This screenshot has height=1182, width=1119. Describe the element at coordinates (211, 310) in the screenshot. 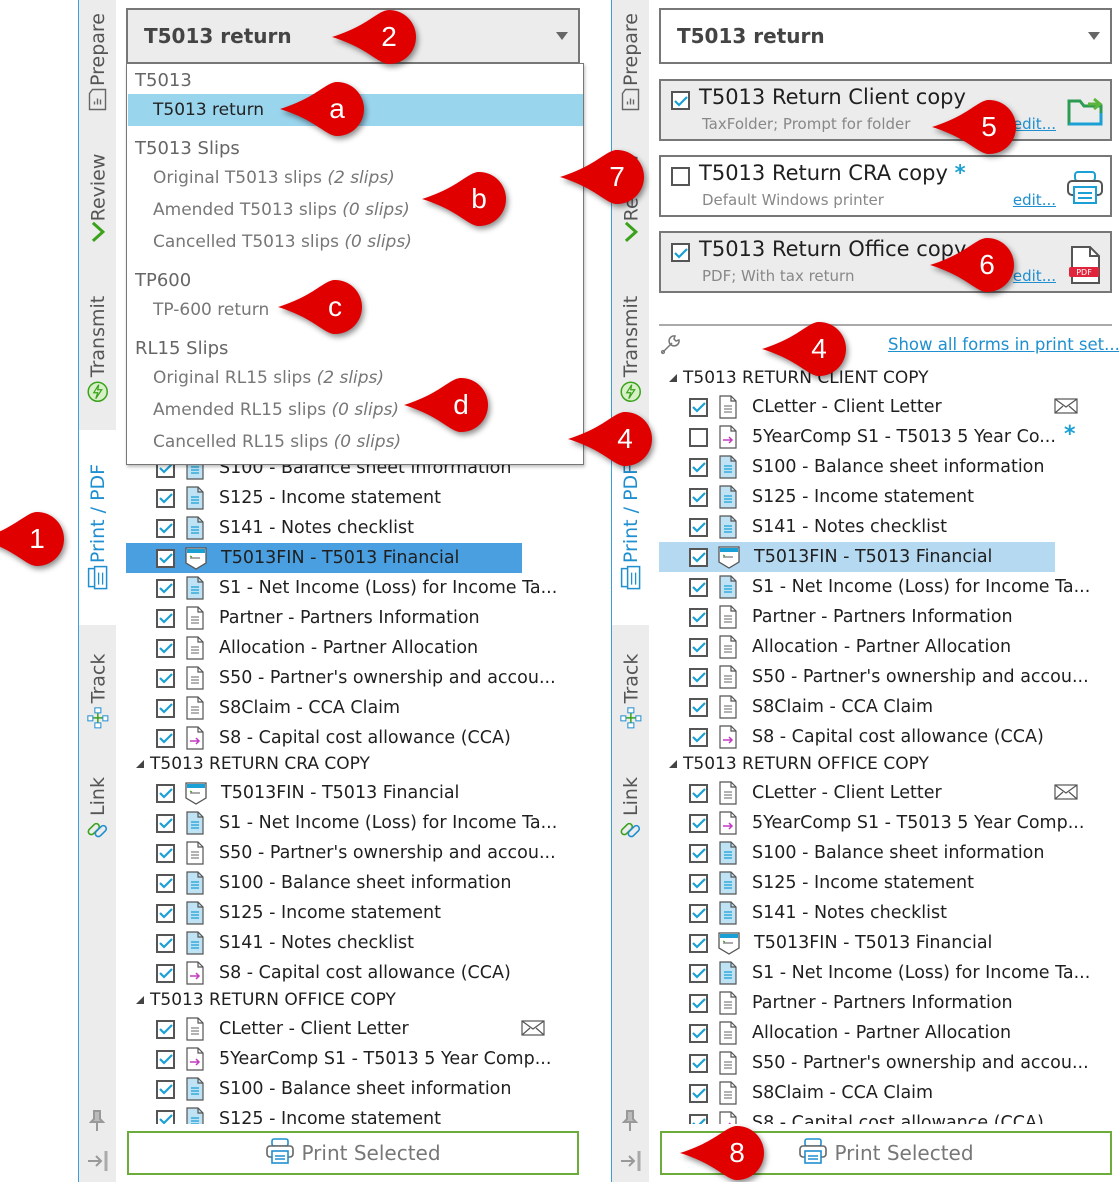

I see `dropdown-item-tp600-return: TP-600 return` at that location.